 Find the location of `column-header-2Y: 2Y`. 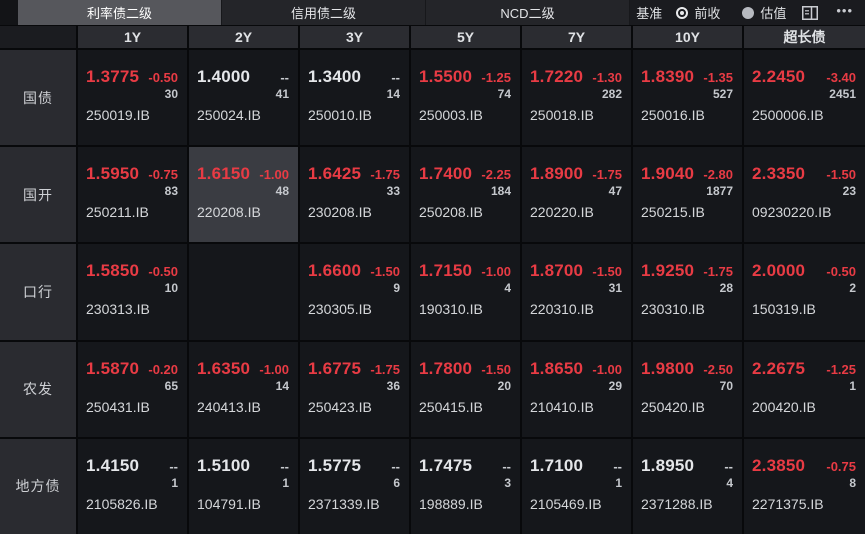

column-header-2Y: 2Y is located at coordinates (243, 37).